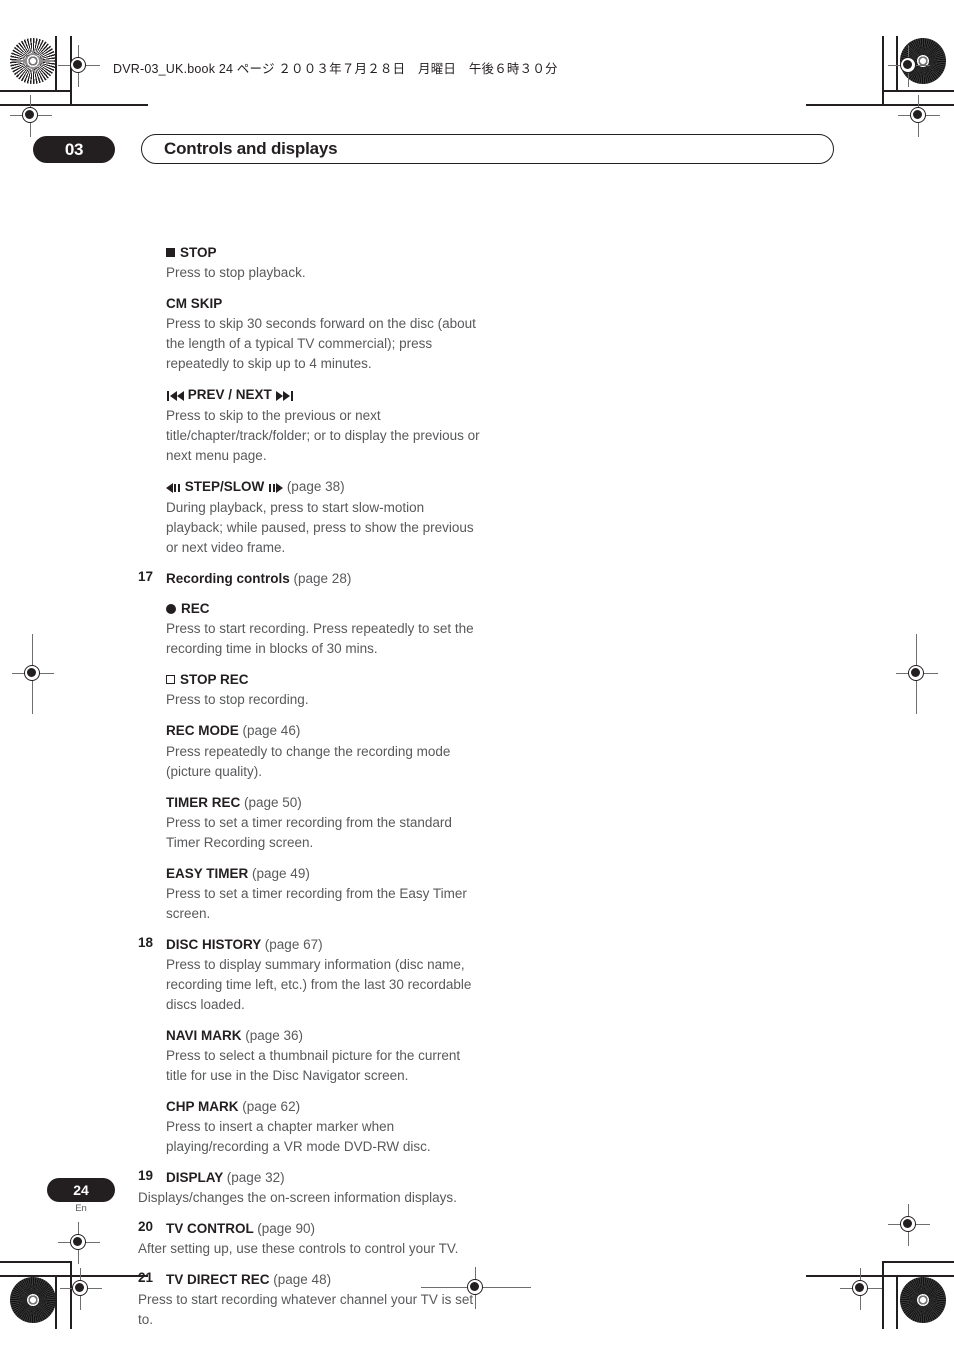  Describe the element at coordinates (229, 395) in the screenshot. I see `control-entry-label: PREV / NEXT` at that location.